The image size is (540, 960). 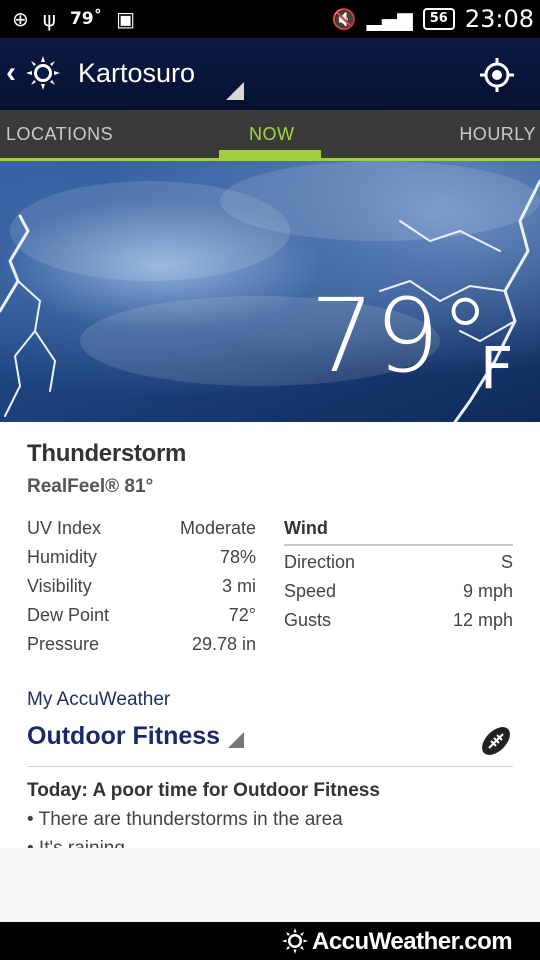 What do you see at coordinates (86, 19) in the screenshot?
I see `status-temperature: 79˚` at bounding box center [86, 19].